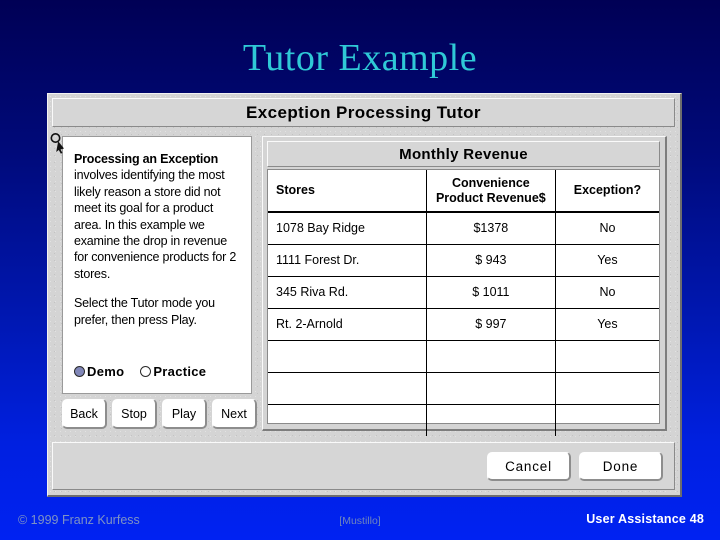 This screenshot has width=720, height=540. What do you see at coordinates (490, 197) in the screenshot?
I see `column-header-revenue-line2: Product Revenue$` at bounding box center [490, 197].